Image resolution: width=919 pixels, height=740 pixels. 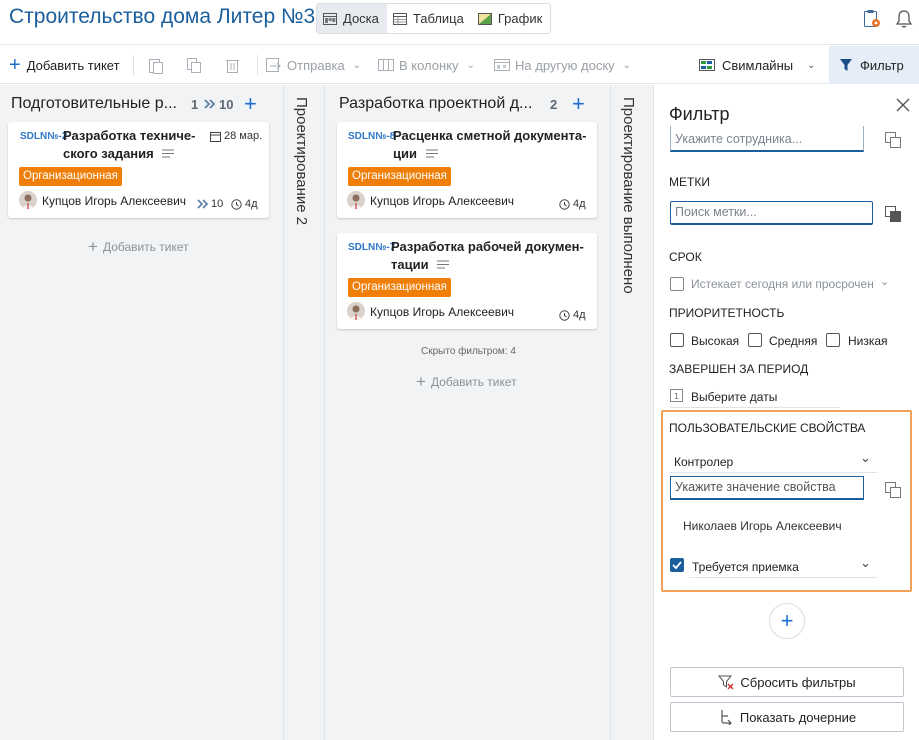 I want to click on checkmark-icon, so click(x=677, y=565).